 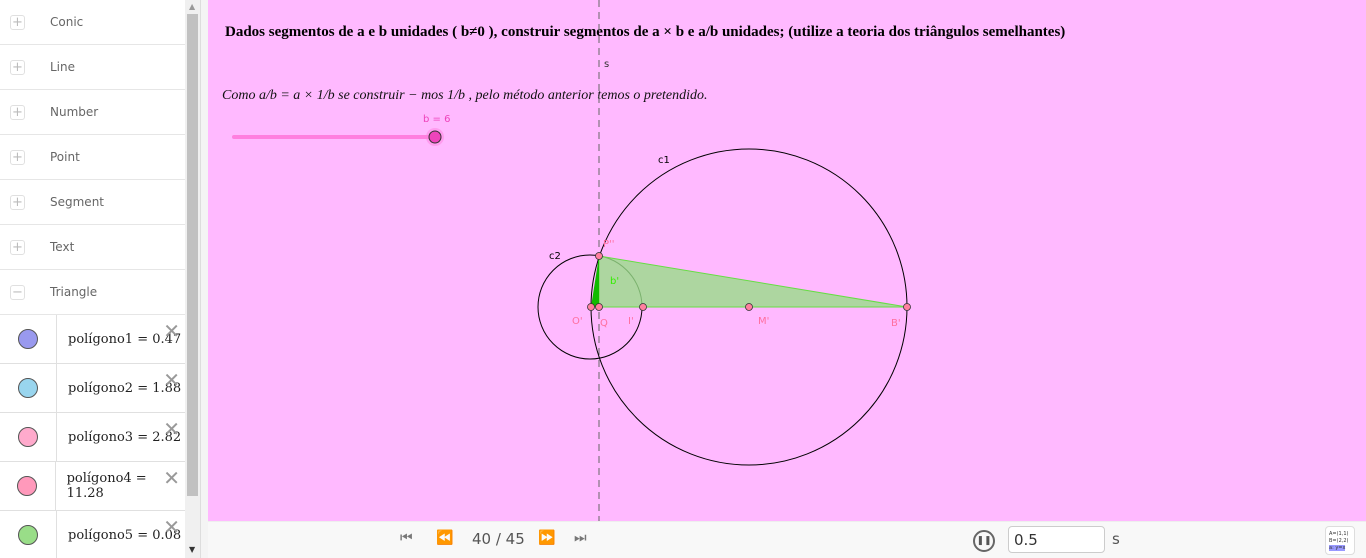 I want to click on label-c2: c2, so click(x=555, y=256).